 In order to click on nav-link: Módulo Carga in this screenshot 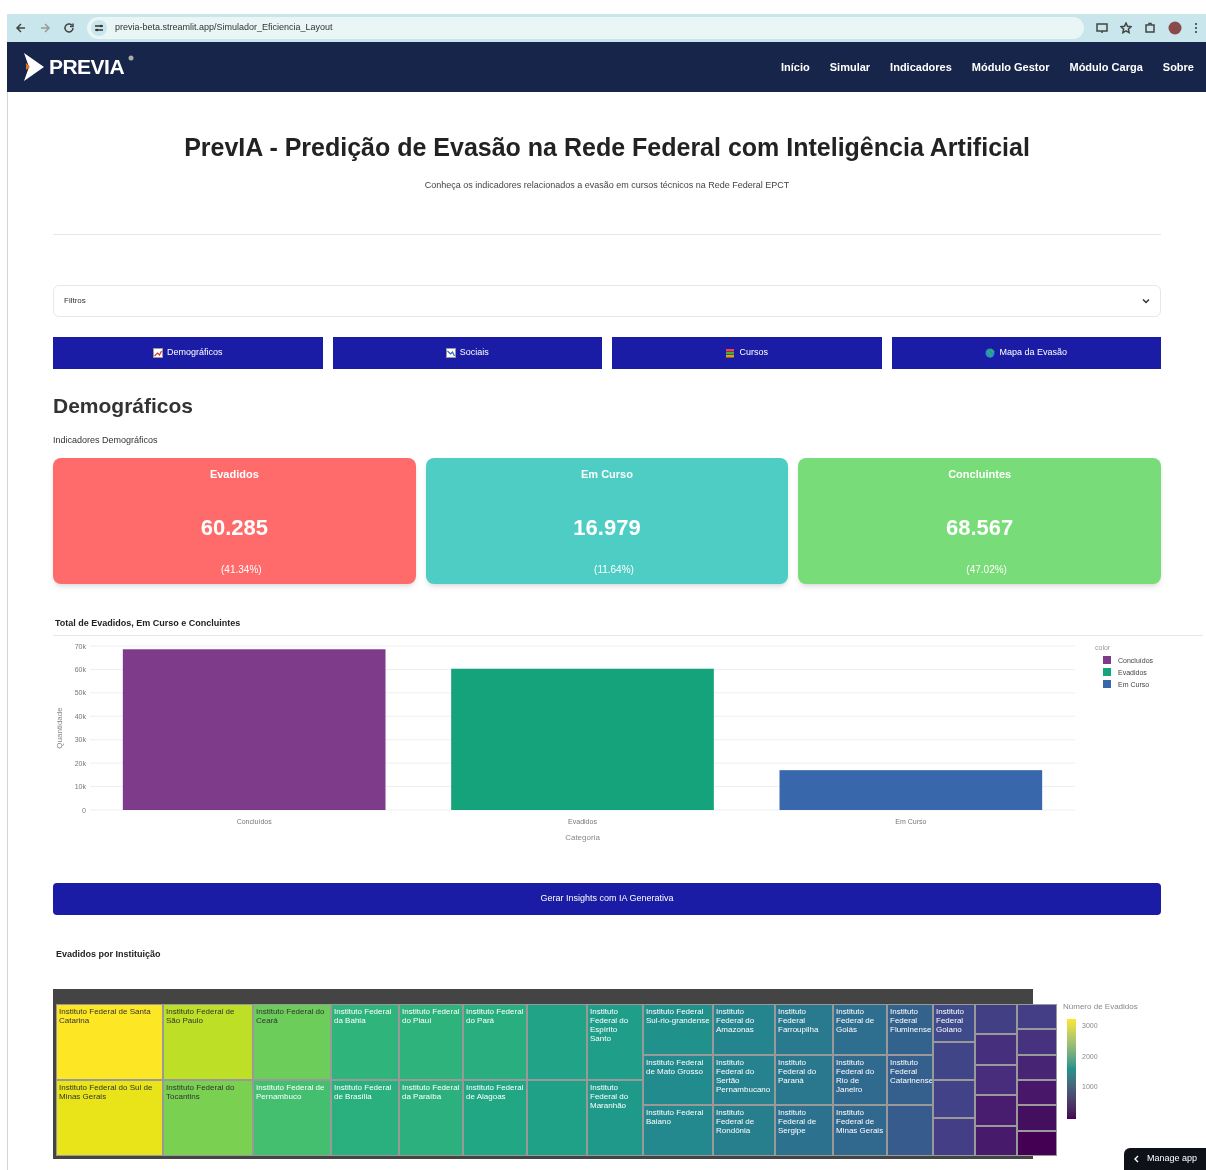, I will do `click(1106, 67)`.